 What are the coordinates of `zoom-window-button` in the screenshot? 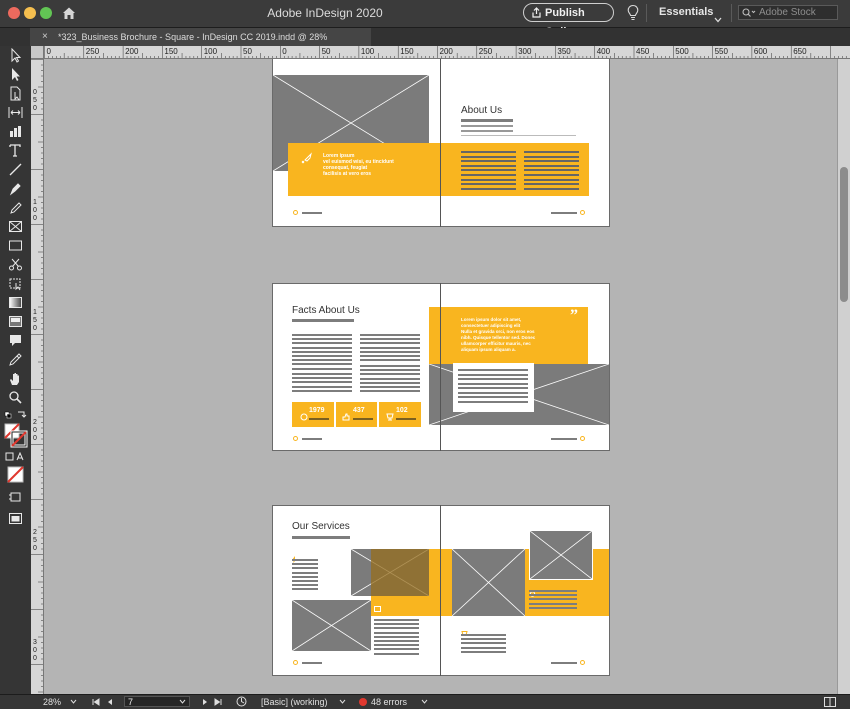 It's located at (46, 13).